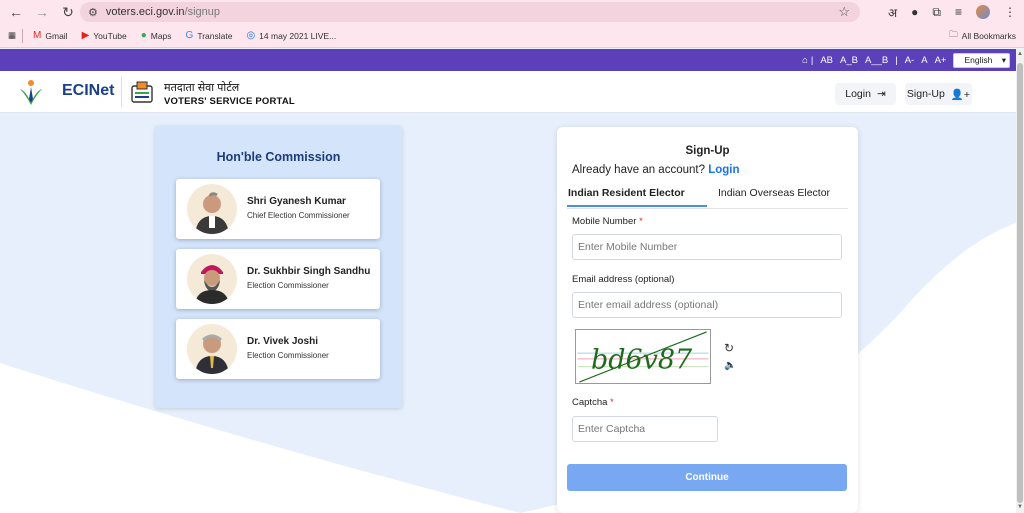 The height and width of the screenshot is (513, 1024). What do you see at coordinates (637, 197) in the screenshot?
I see `tab-indian-resident: Indian Resident Elector` at bounding box center [637, 197].